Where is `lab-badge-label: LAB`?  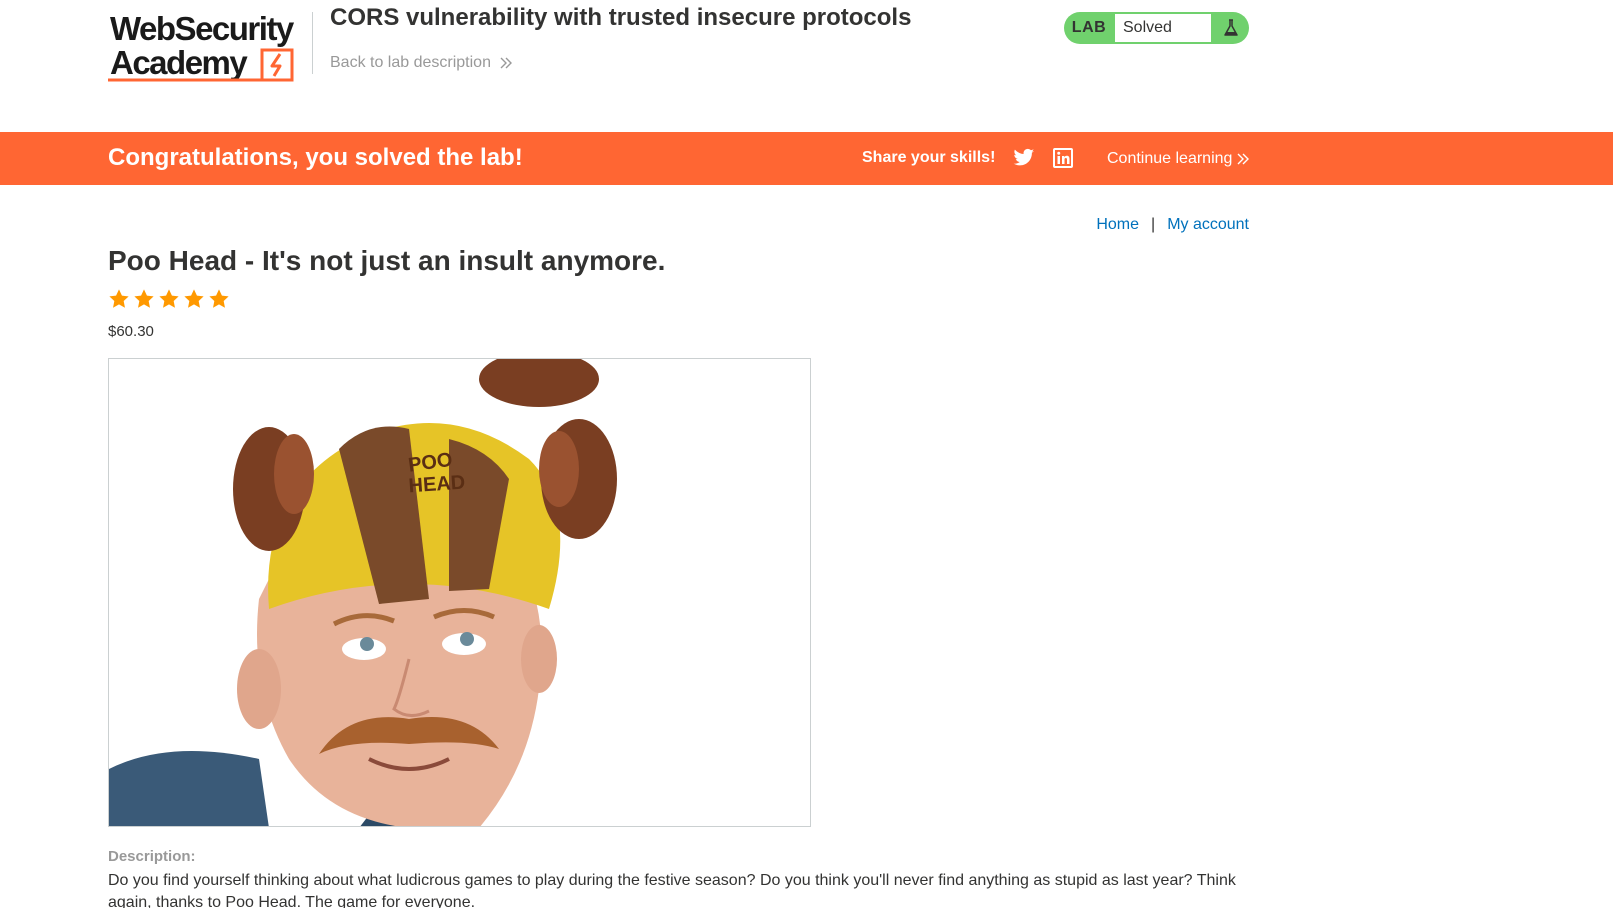
lab-badge-label: LAB is located at coordinates (1089, 27).